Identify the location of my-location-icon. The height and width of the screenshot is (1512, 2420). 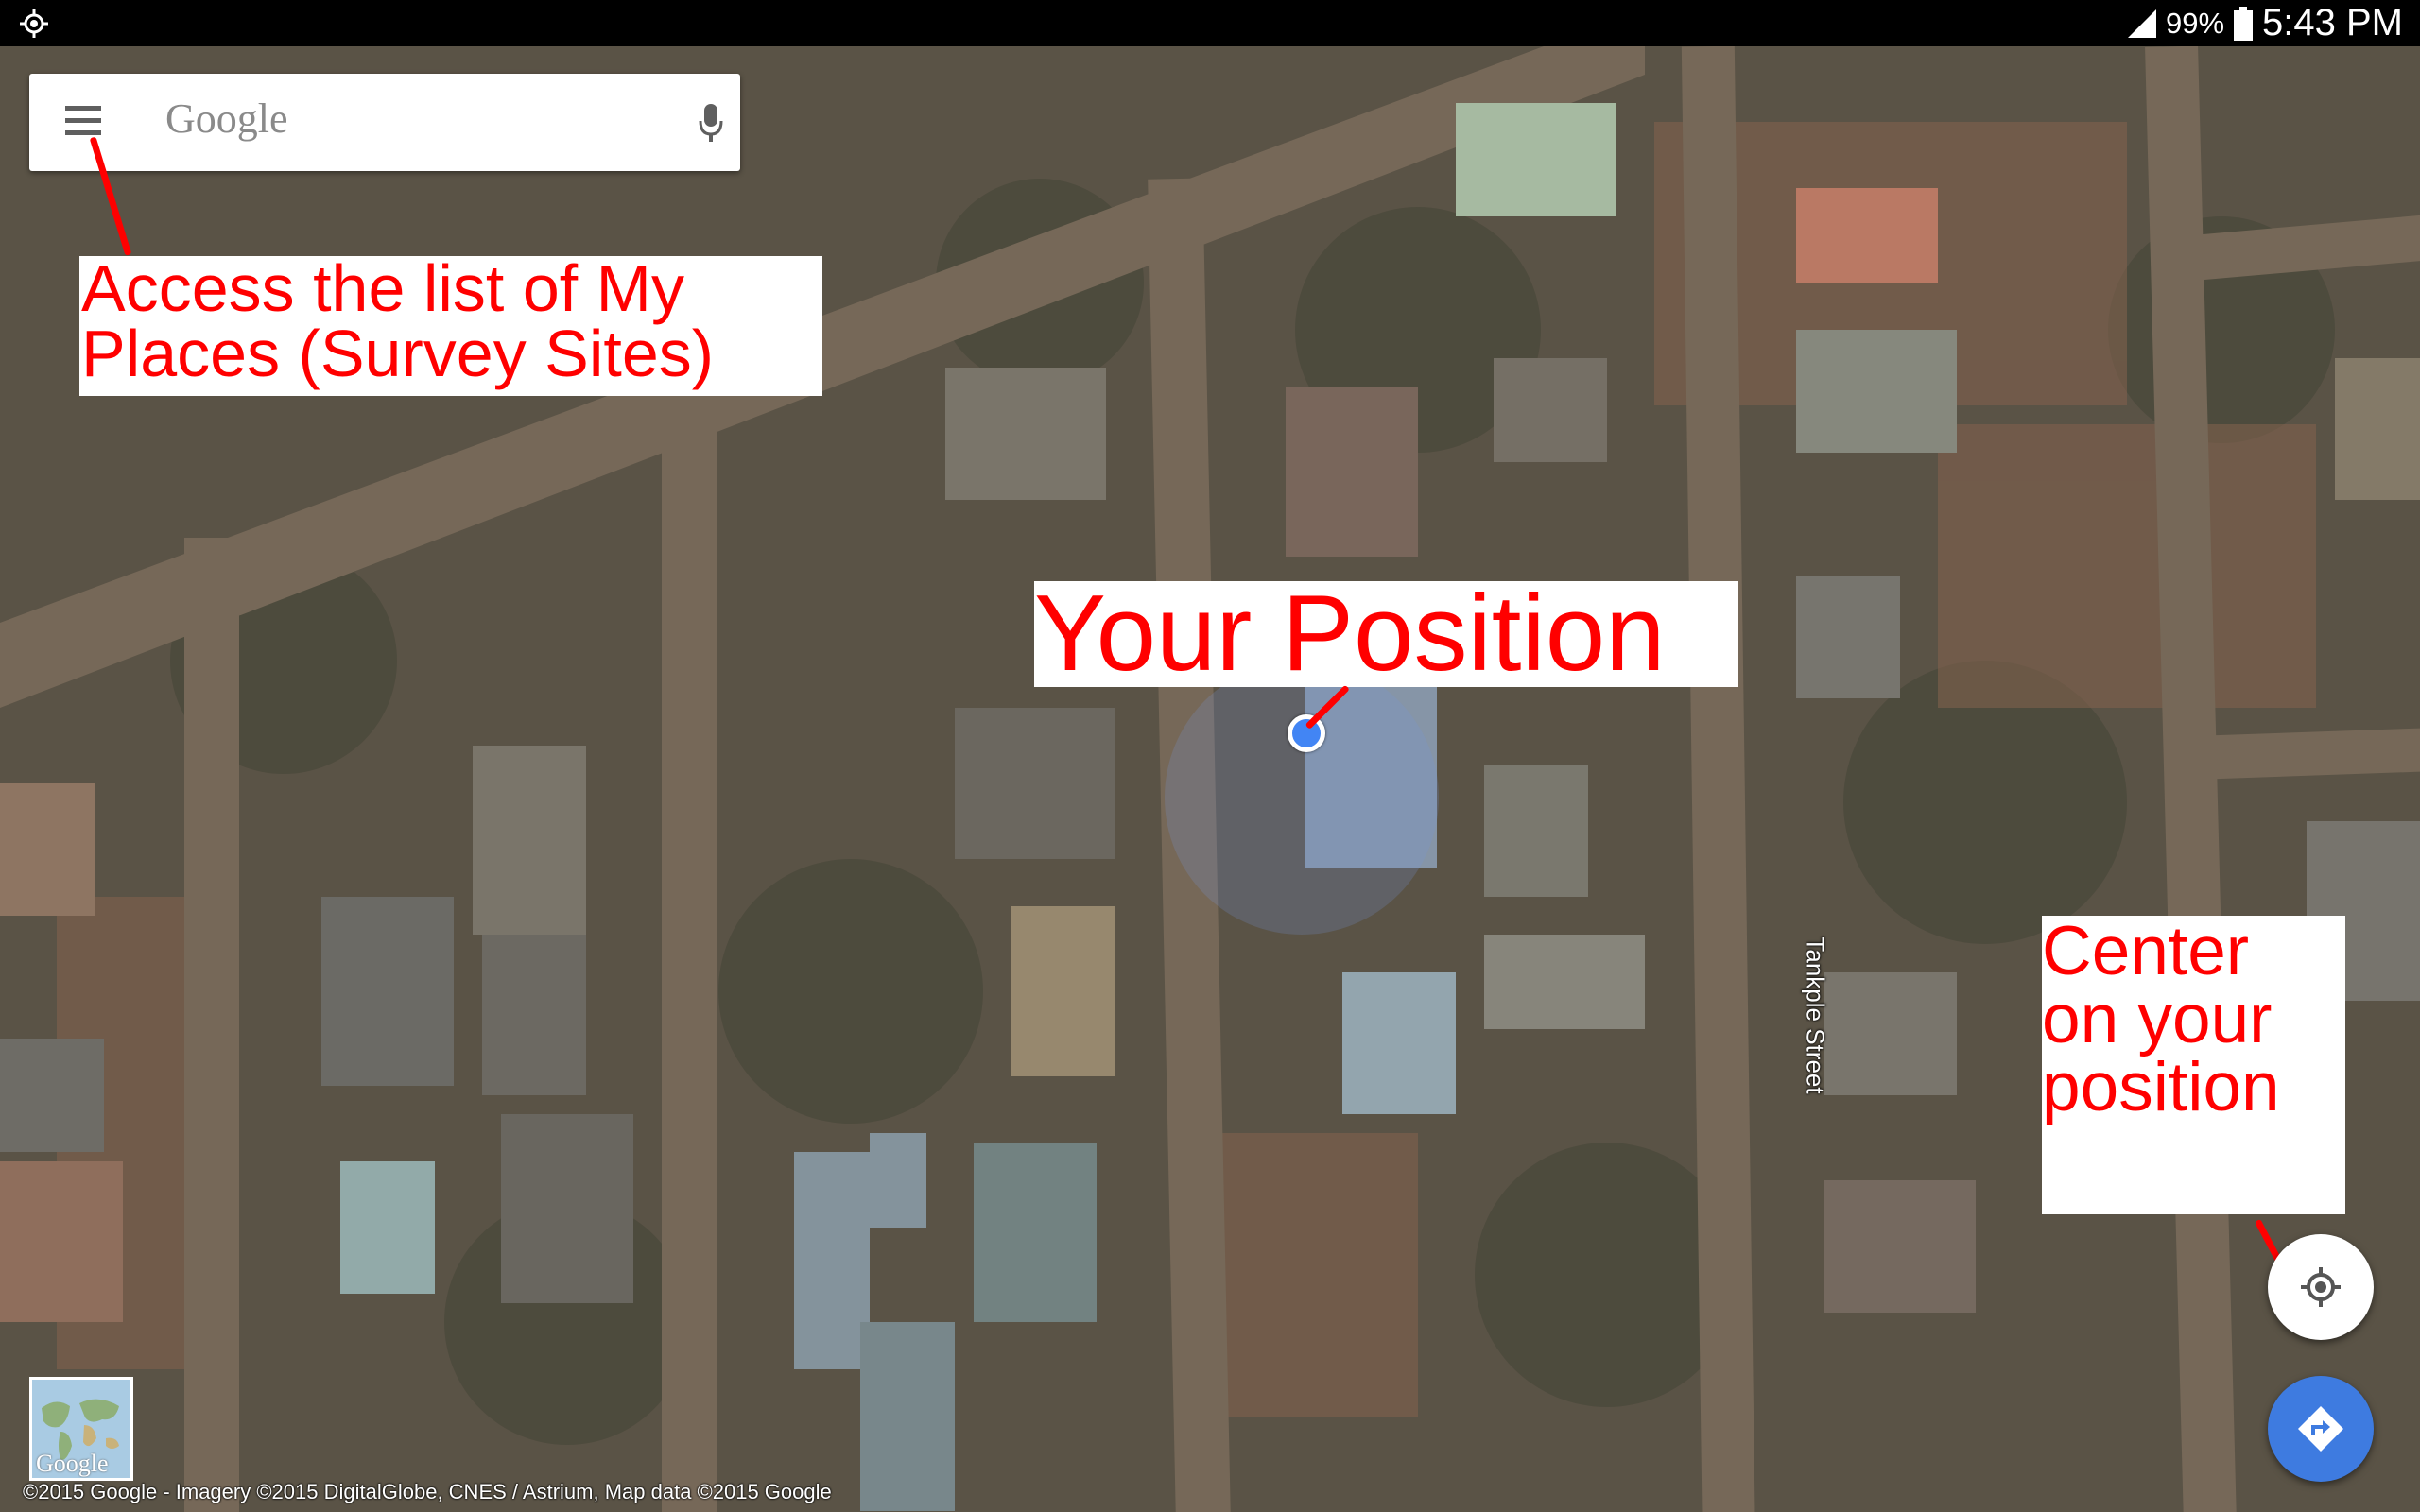
(2321, 1287).